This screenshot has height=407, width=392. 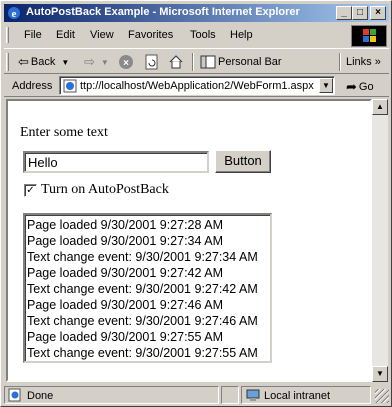 I want to click on back-button: ⇦ Back ▼, so click(x=43, y=62).